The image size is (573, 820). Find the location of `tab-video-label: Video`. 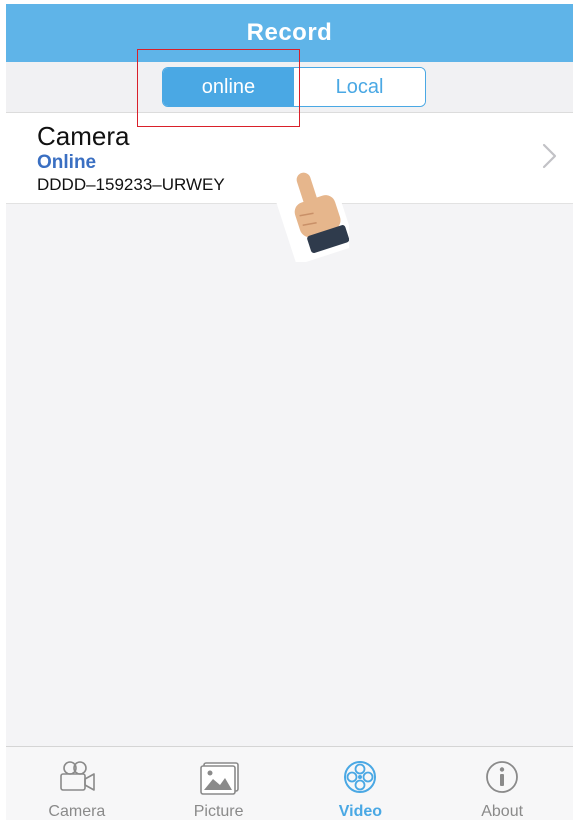

tab-video-label: Video is located at coordinates (360, 811).